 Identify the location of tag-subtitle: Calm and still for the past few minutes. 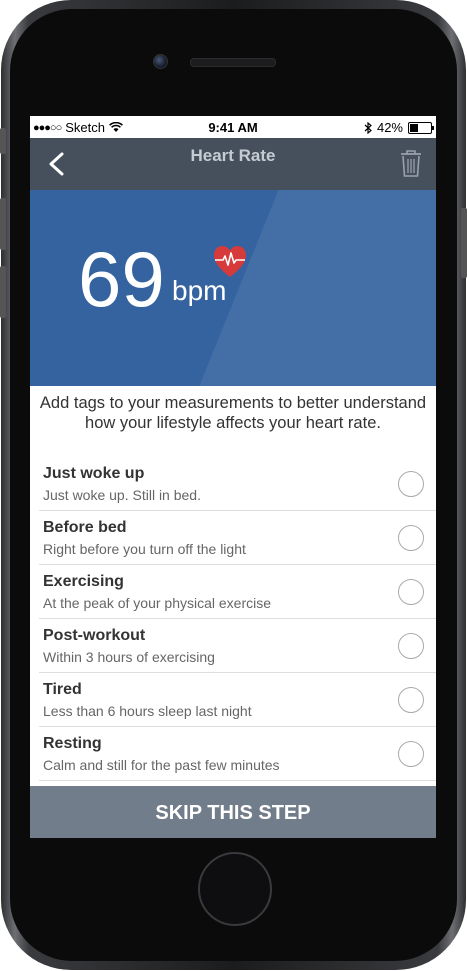
(161, 765).